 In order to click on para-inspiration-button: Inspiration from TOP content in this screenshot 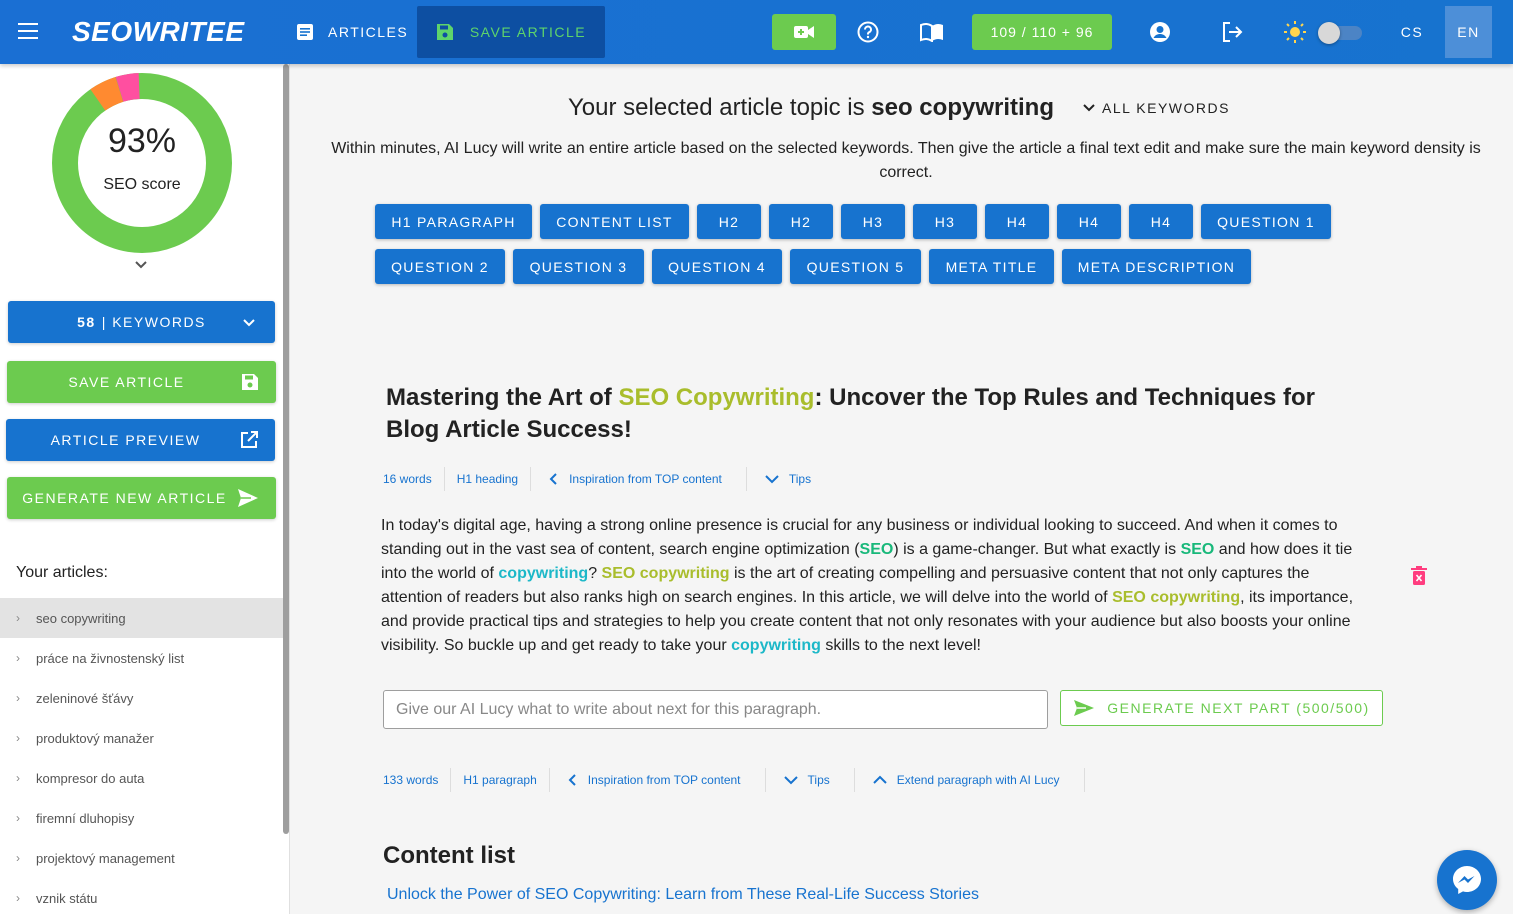, I will do `click(658, 780)`.